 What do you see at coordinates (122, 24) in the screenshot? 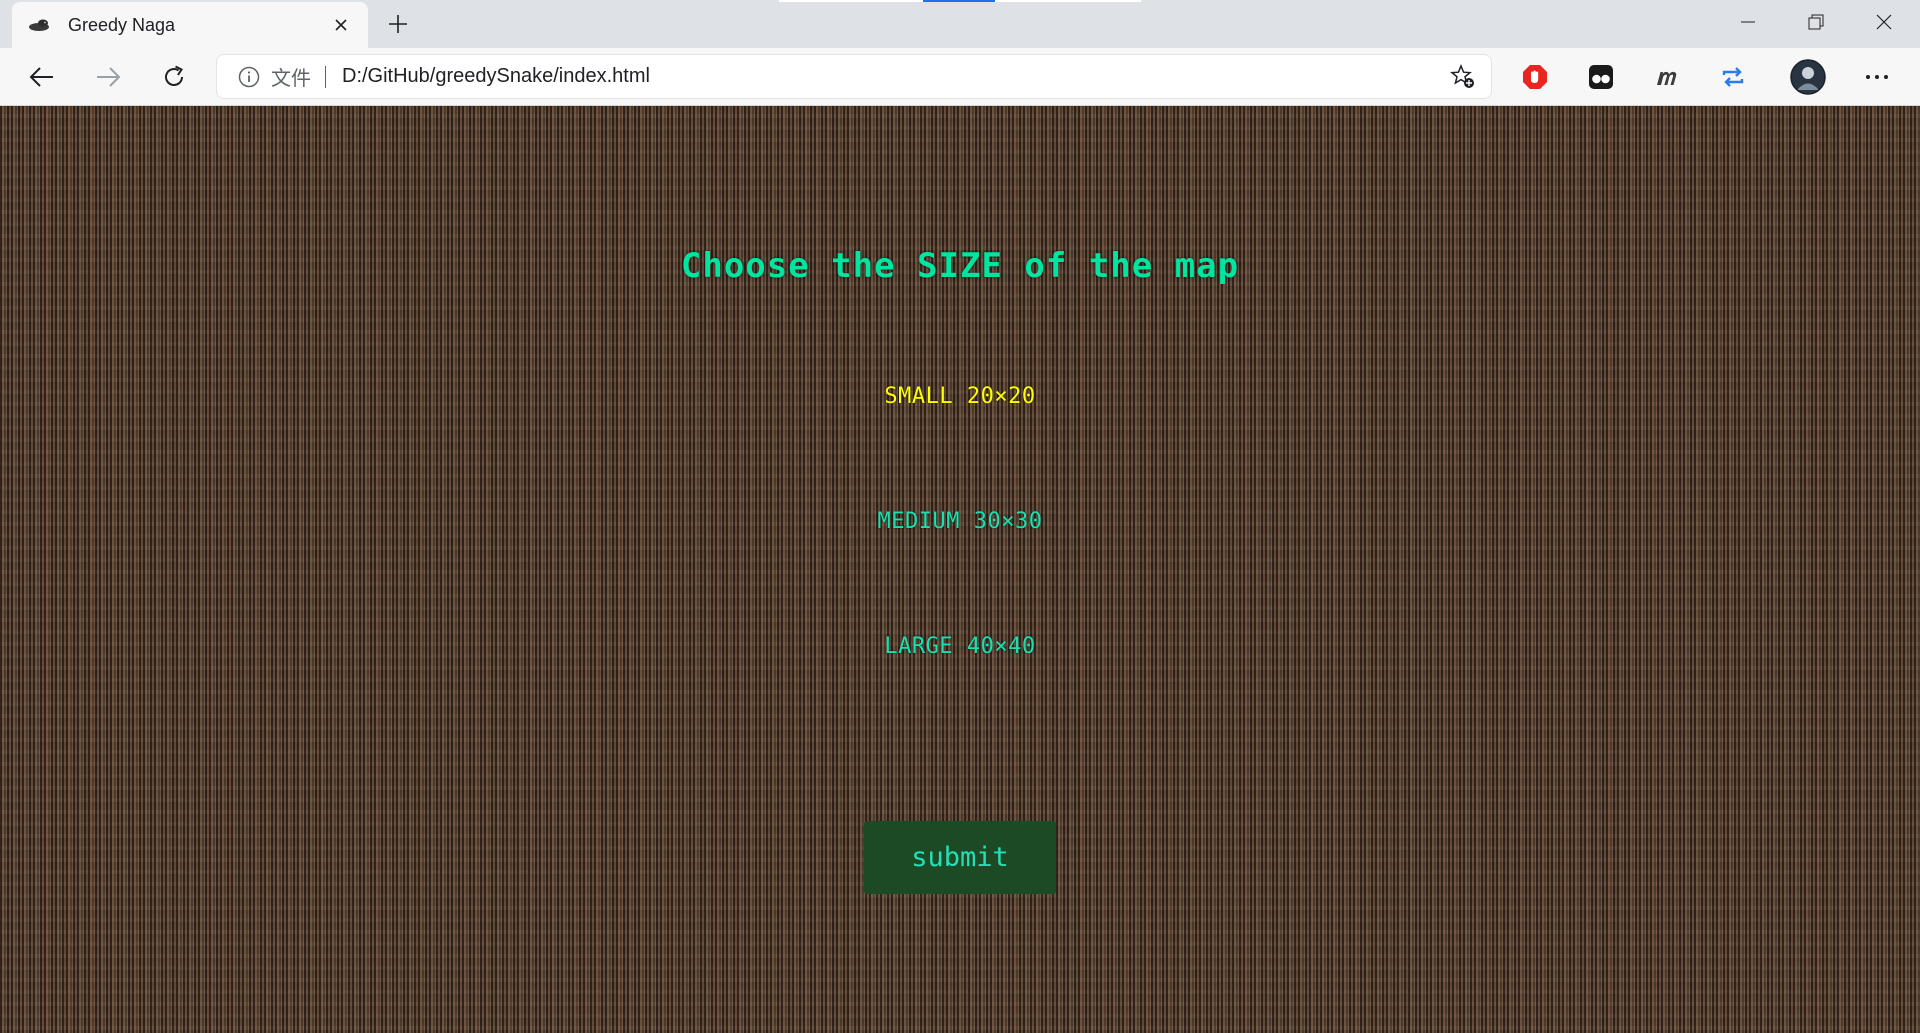
I see `tab-title: Greedy Naga` at bounding box center [122, 24].